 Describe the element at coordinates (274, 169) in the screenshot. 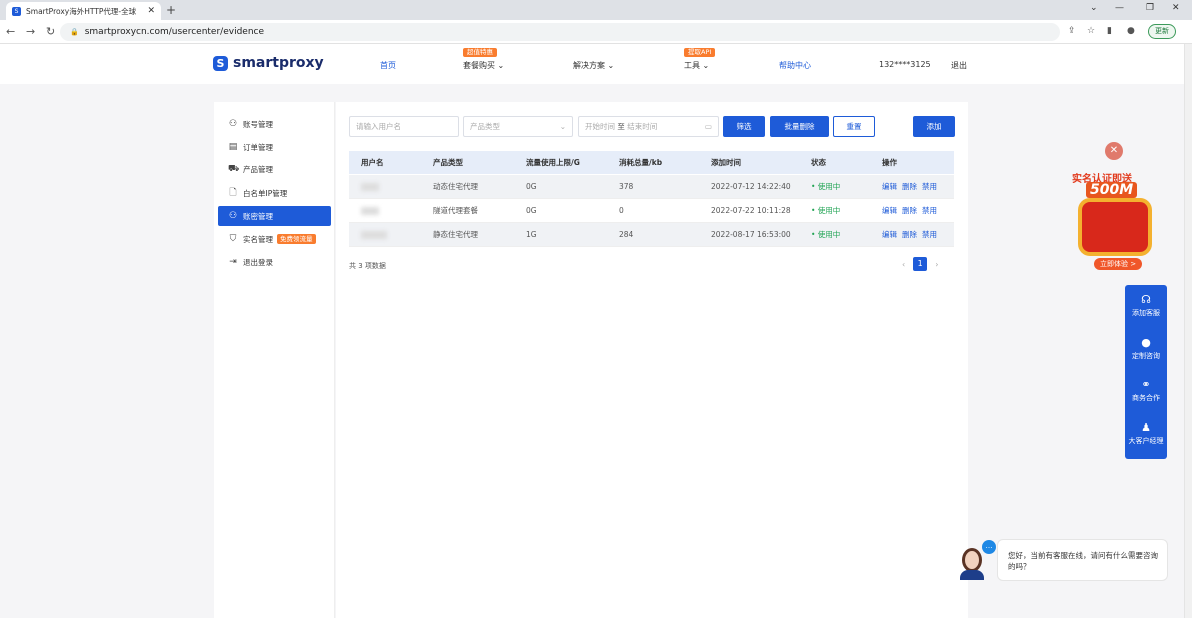

I see `sidebar-item-products: ⛟ 产品管理` at that location.